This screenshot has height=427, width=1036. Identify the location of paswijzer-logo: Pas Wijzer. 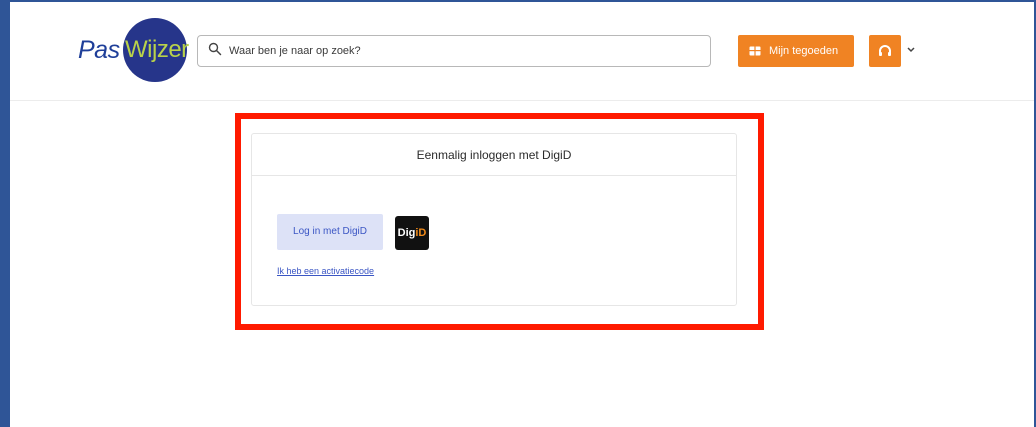
(133, 51).